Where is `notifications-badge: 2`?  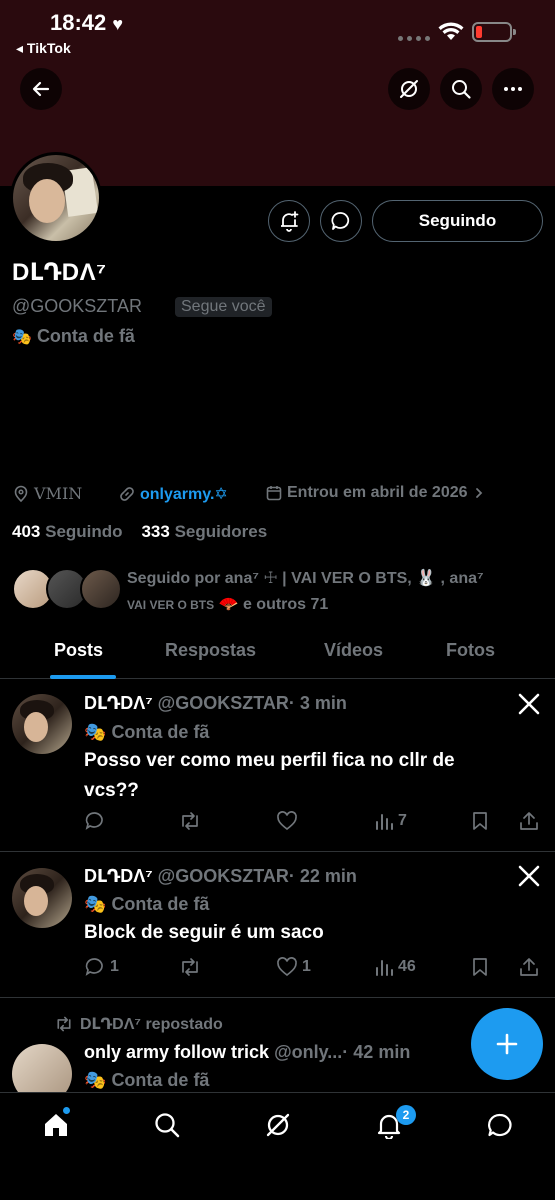
notifications-badge: 2 is located at coordinates (406, 1115).